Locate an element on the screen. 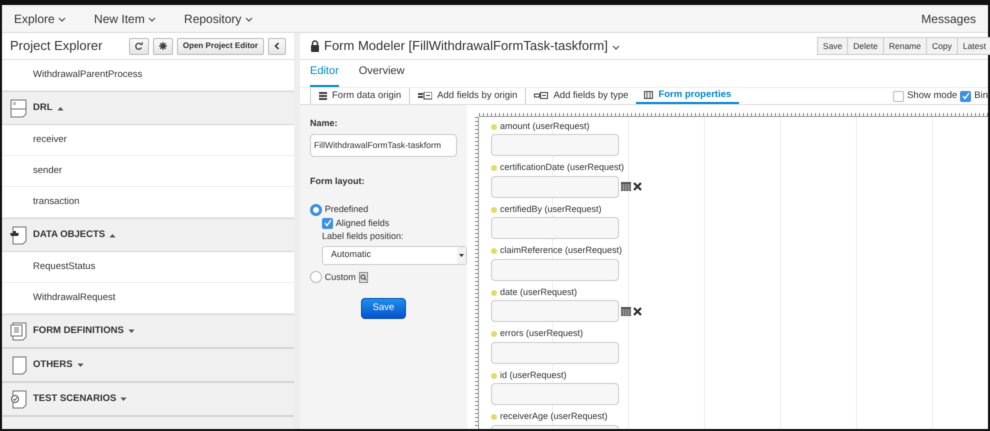 This screenshot has height=431, width=990. panel-title: Project Explorer is located at coordinates (57, 46).